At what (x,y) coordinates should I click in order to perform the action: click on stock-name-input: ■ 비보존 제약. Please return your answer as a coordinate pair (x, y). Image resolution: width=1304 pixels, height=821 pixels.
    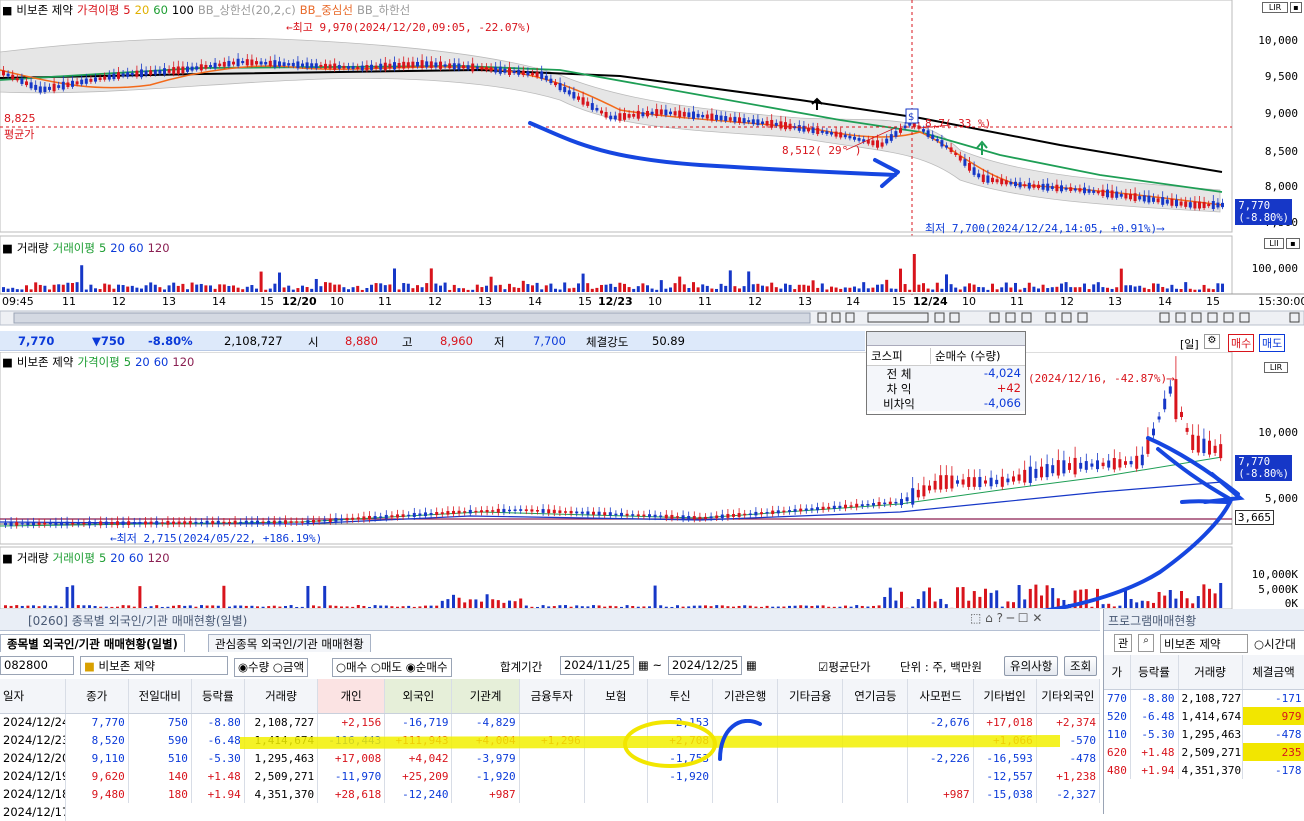
    Looking at the image, I should click on (154, 665).